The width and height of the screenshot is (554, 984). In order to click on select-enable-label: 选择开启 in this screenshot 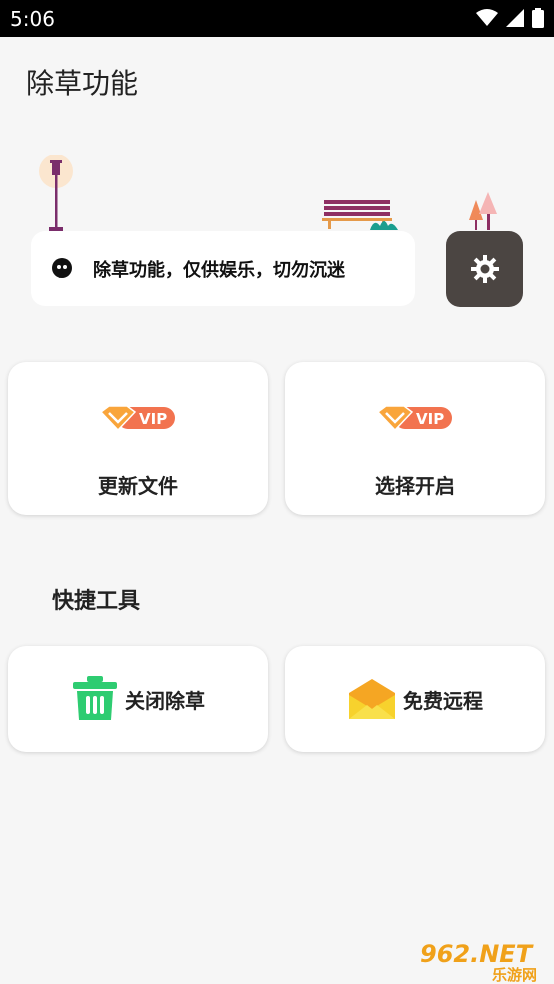, I will do `click(415, 486)`.